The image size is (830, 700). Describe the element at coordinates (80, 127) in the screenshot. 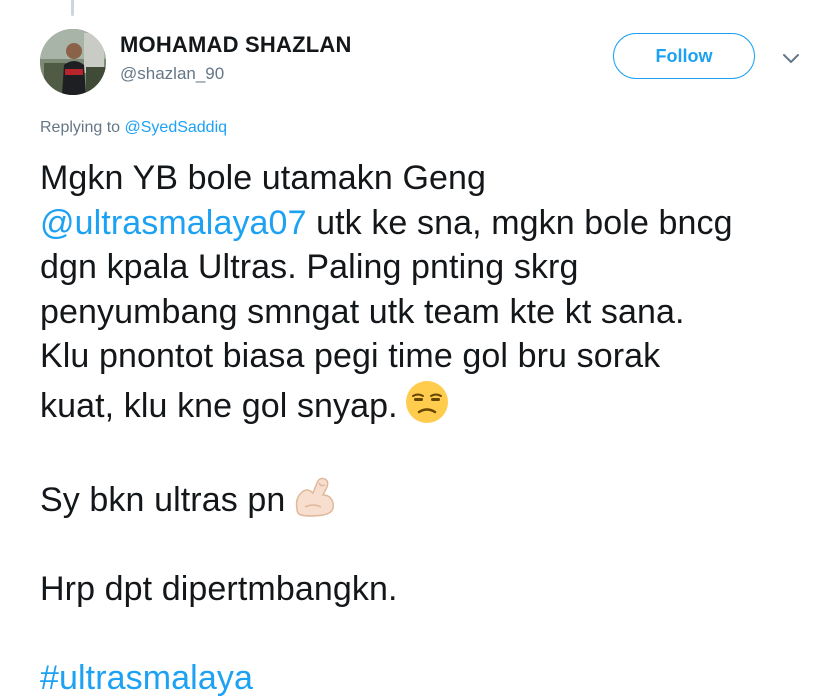

I see `replying-to-label: Replying to` at that location.